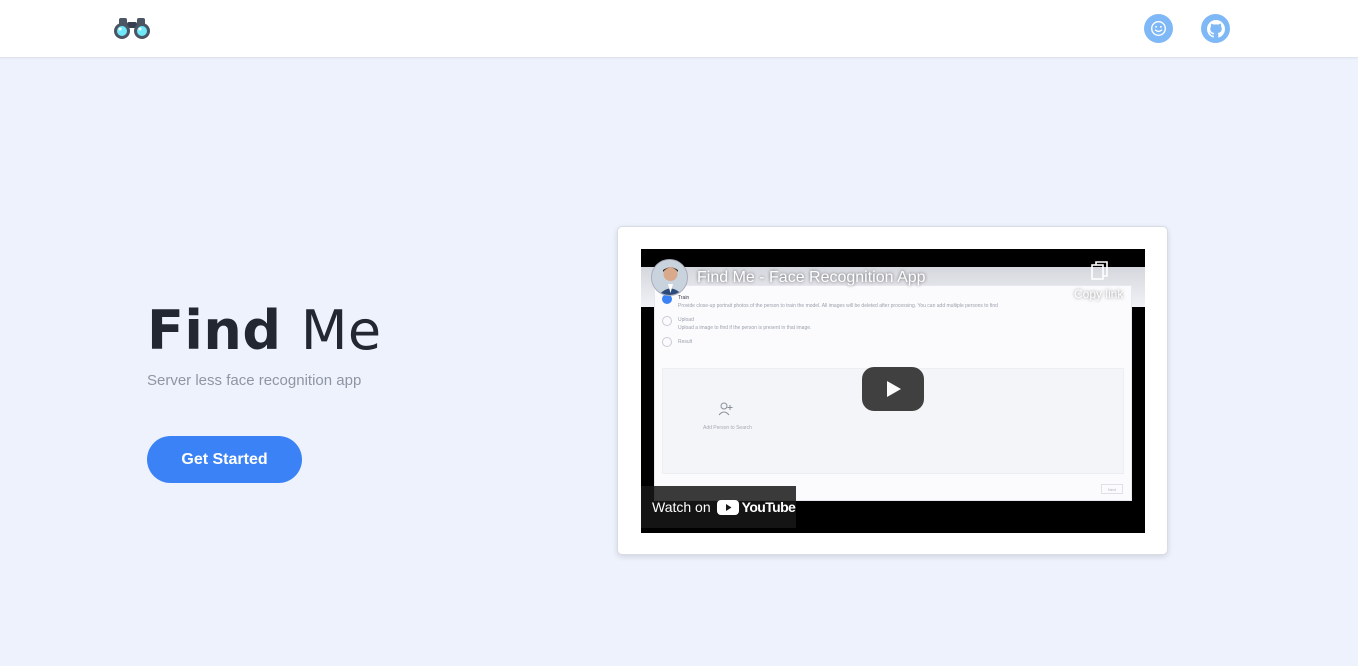 The width and height of the screenshot is (1358, 666). I want to click on watch-on-label: Watch on, so click(681, 507).